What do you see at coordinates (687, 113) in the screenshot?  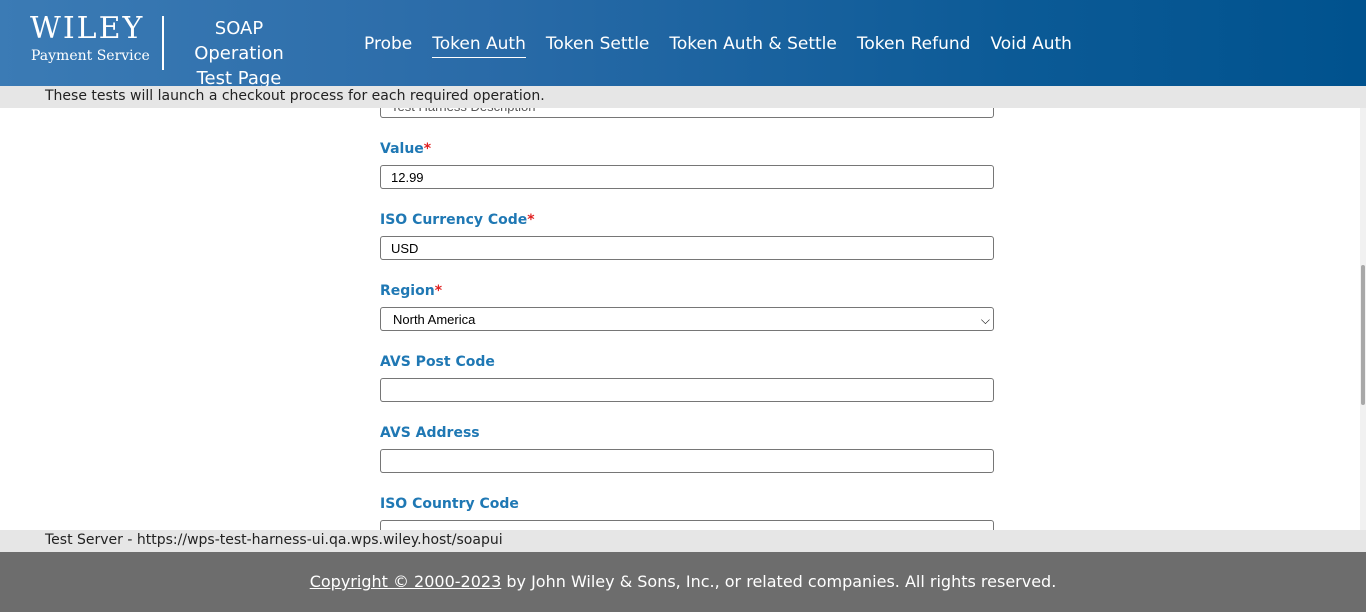 I see `description-input` at bounding box center [687, 113].